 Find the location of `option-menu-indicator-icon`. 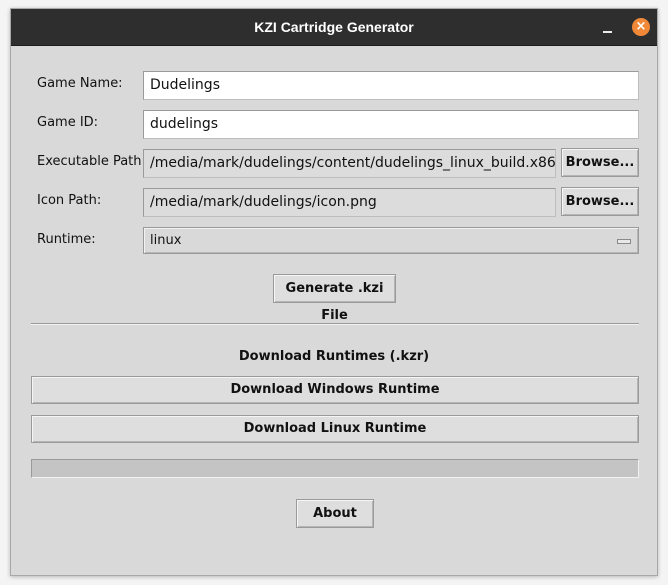

option-menu-indicator-icon is located at coordinates (624, 241).